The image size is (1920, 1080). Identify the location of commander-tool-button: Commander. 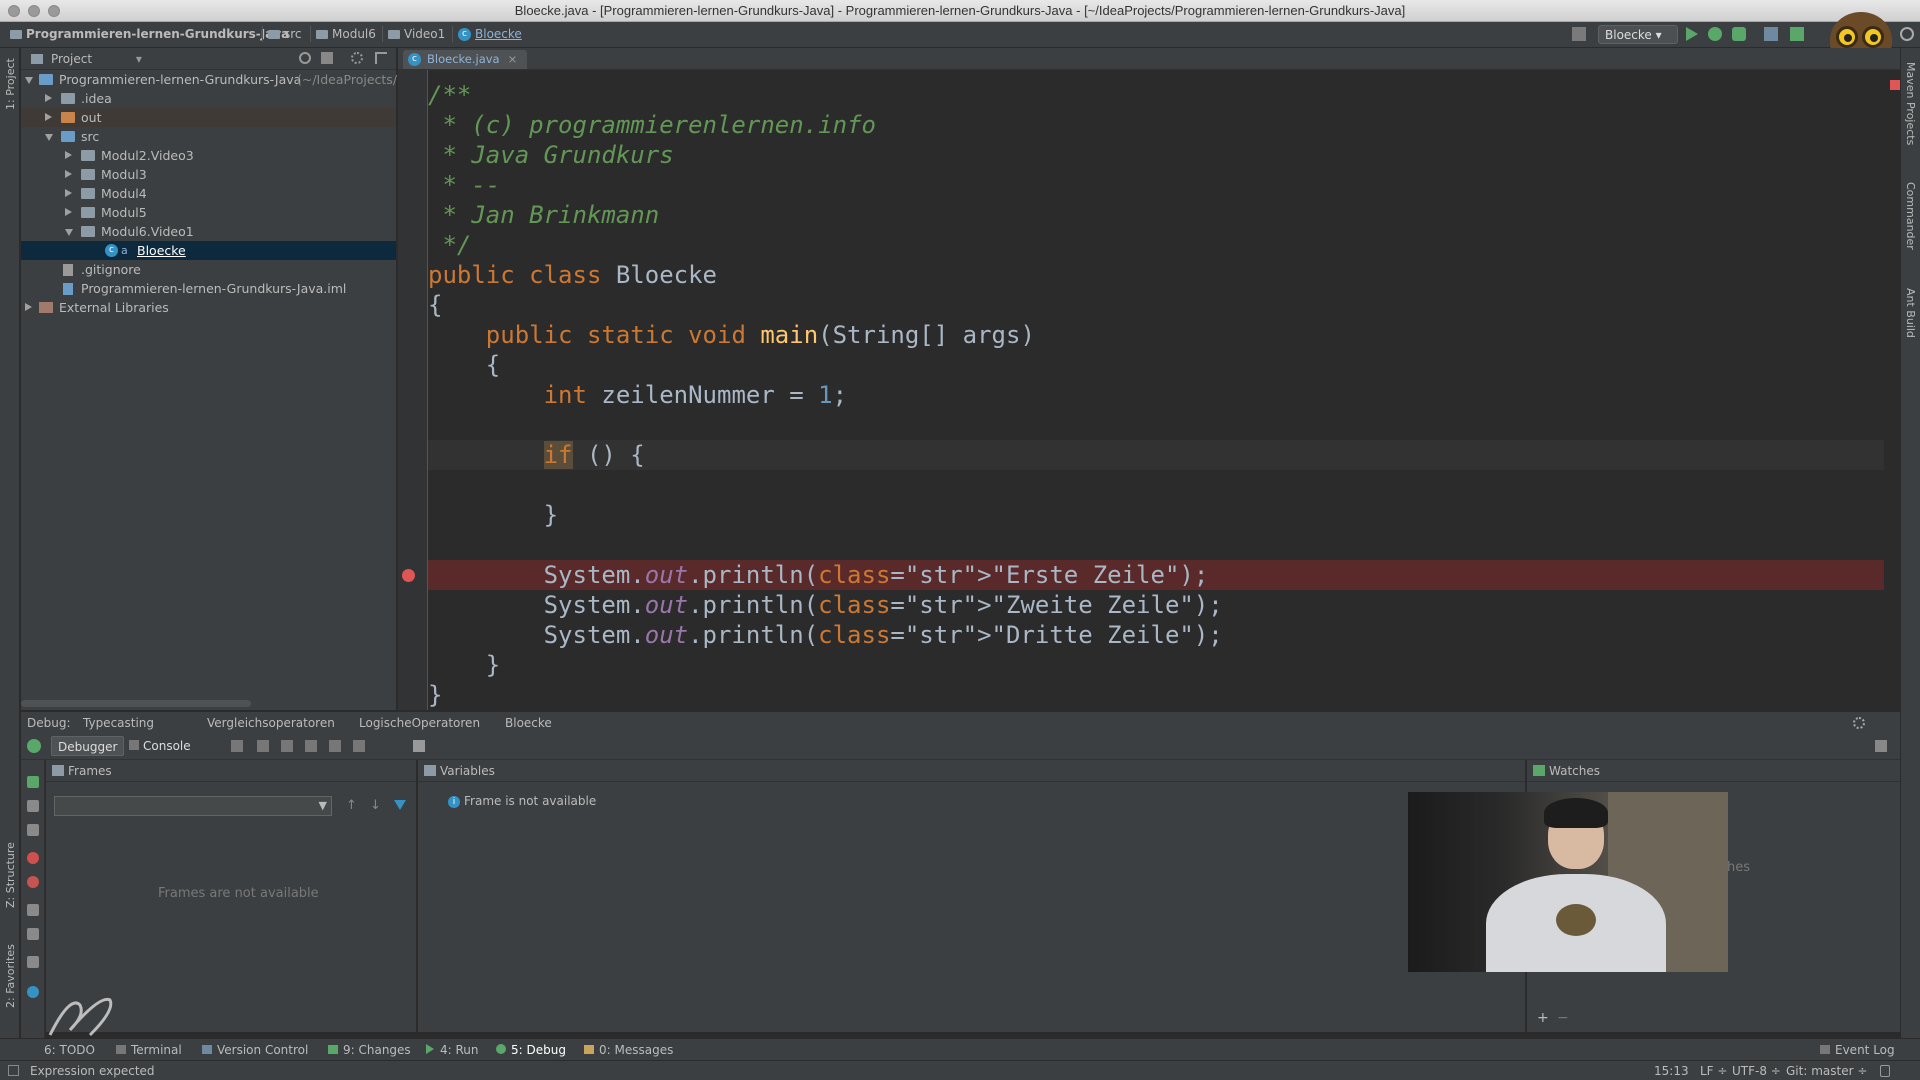
(1910, 216).